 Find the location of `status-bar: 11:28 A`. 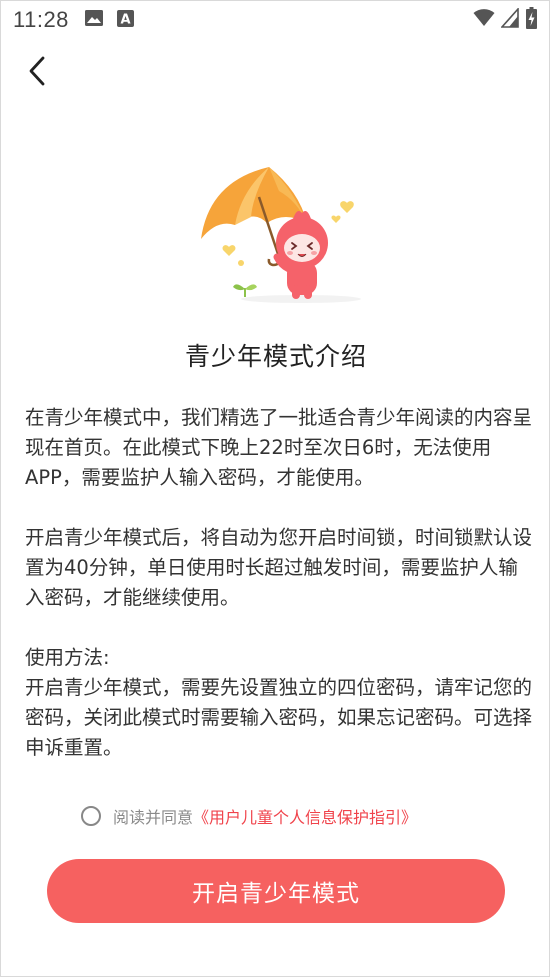

status-bar: 11:28 A is located at coordinates (275, 20).